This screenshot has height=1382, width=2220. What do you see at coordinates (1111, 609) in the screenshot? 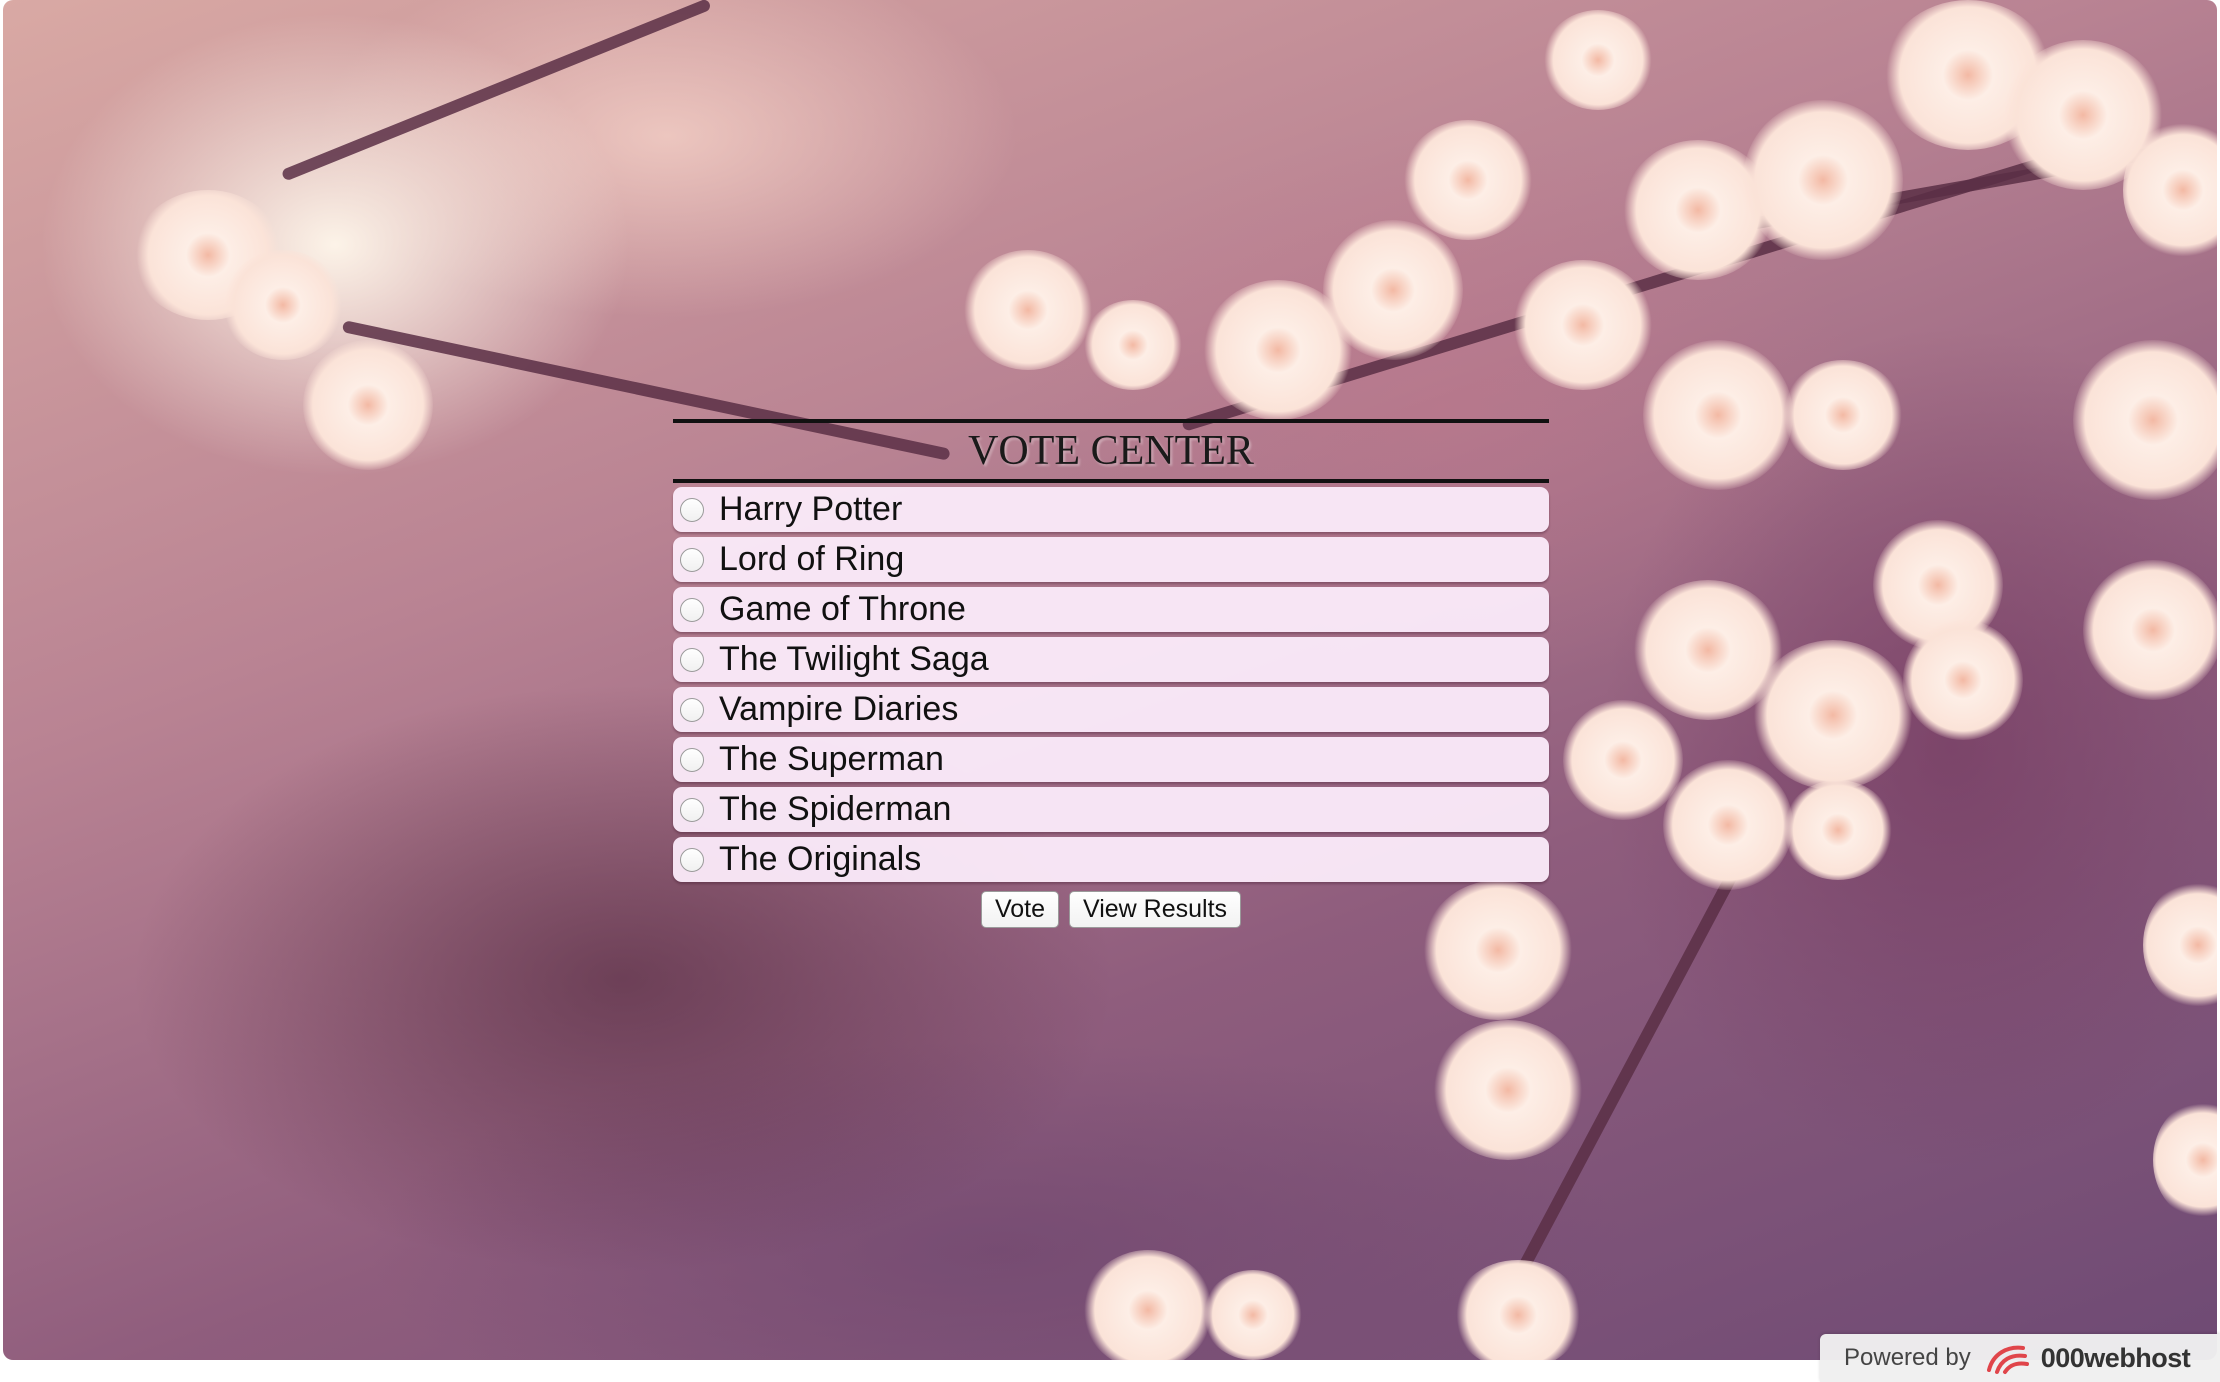
I see `vote-option: Game of Throne` at bounding box center [1111, 609].